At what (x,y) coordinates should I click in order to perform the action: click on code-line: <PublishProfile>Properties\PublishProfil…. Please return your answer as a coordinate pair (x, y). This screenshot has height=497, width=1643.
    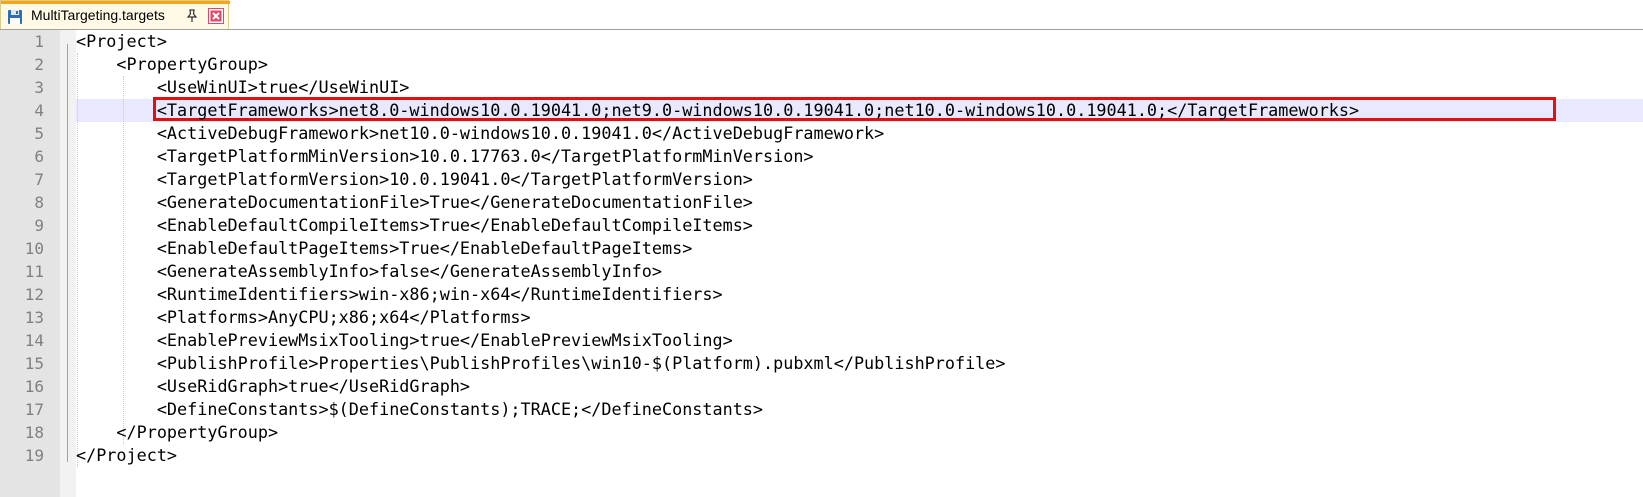
    Looking at the image, I should click on (541, 363).